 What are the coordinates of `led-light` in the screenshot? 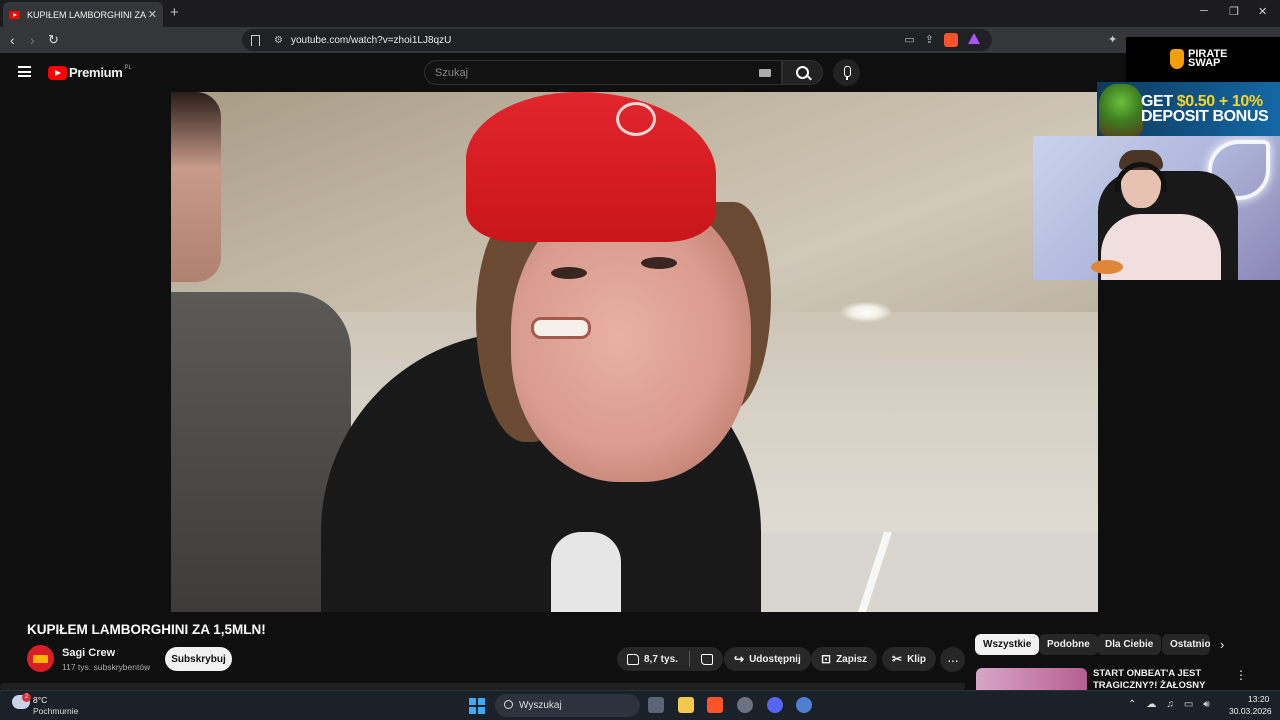 It's located at (1107, 267).